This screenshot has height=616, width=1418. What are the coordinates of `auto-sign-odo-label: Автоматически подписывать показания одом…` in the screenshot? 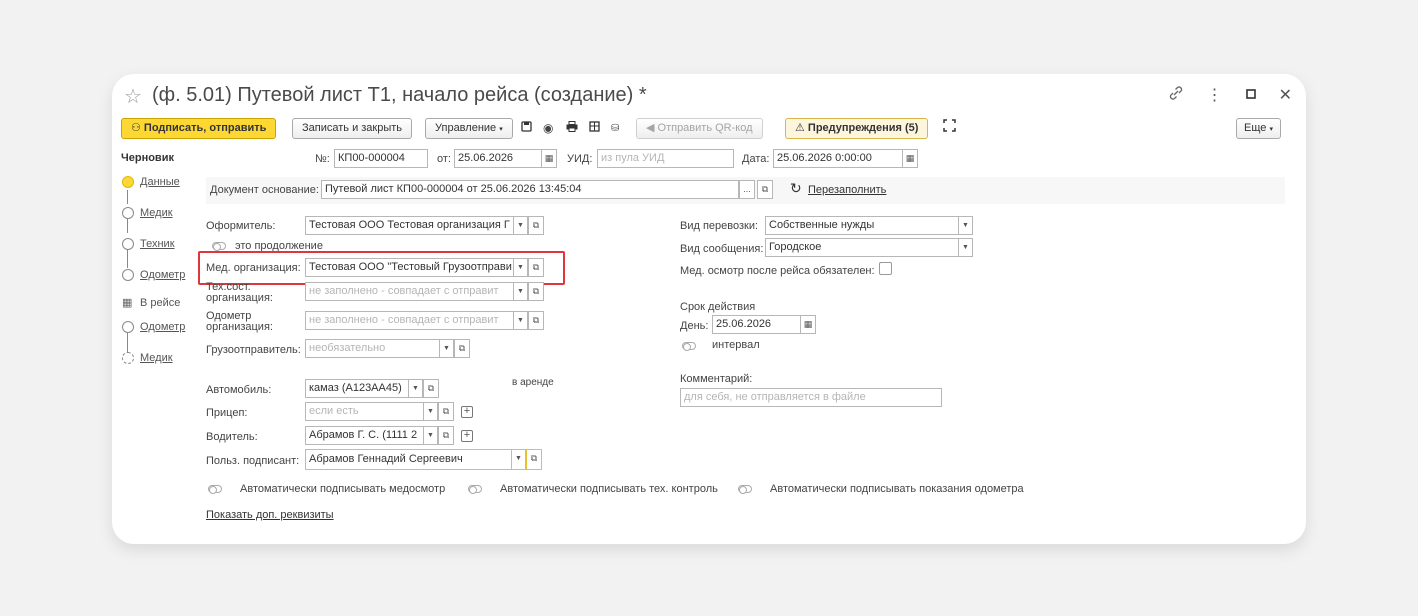 It's located at (897, 489).